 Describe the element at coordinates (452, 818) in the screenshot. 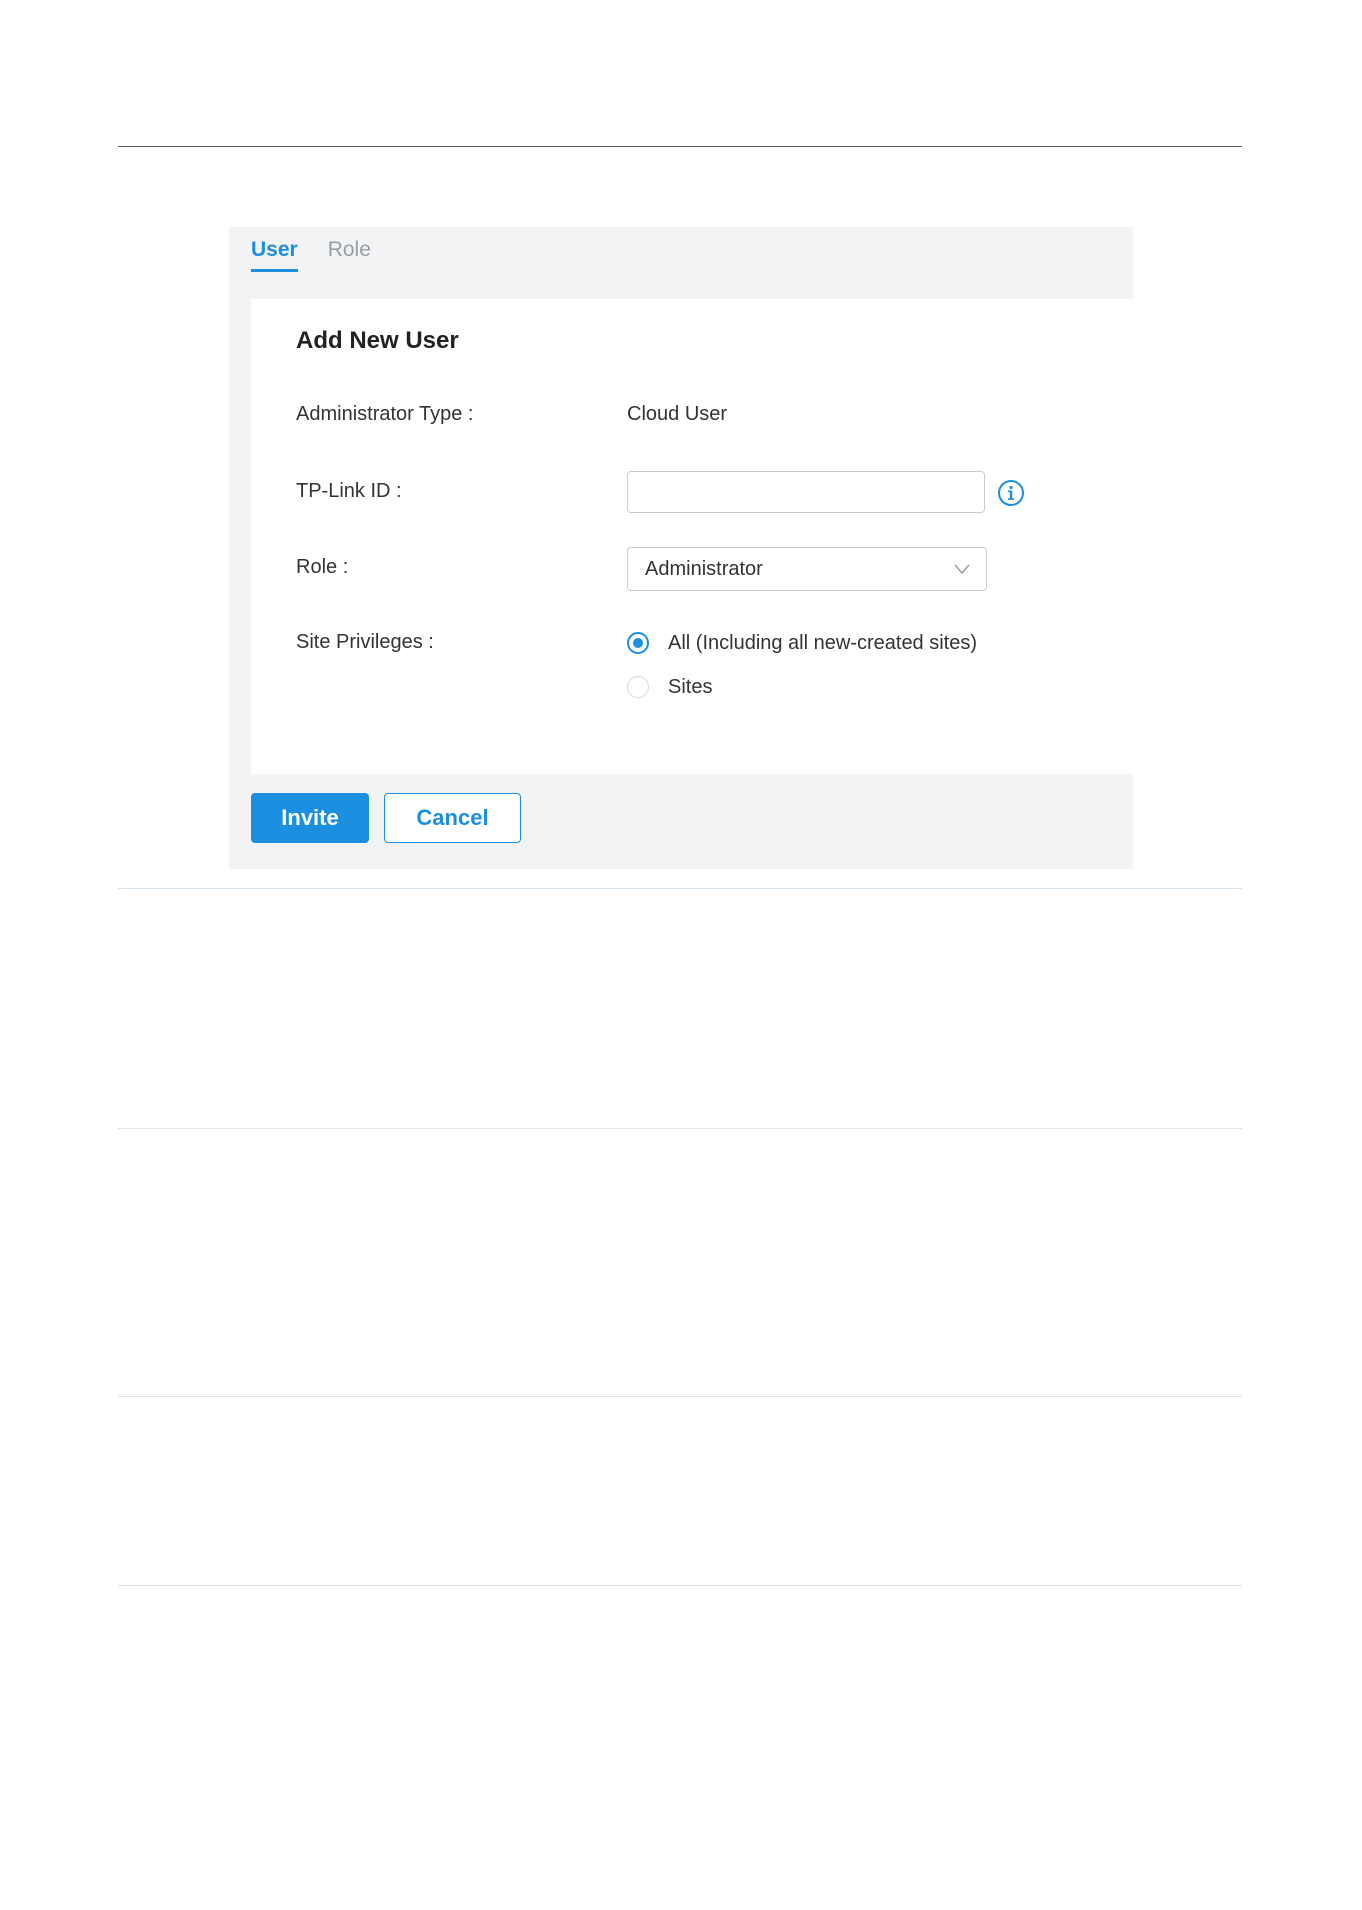

I see `cancel-button: Cancel` at that location.